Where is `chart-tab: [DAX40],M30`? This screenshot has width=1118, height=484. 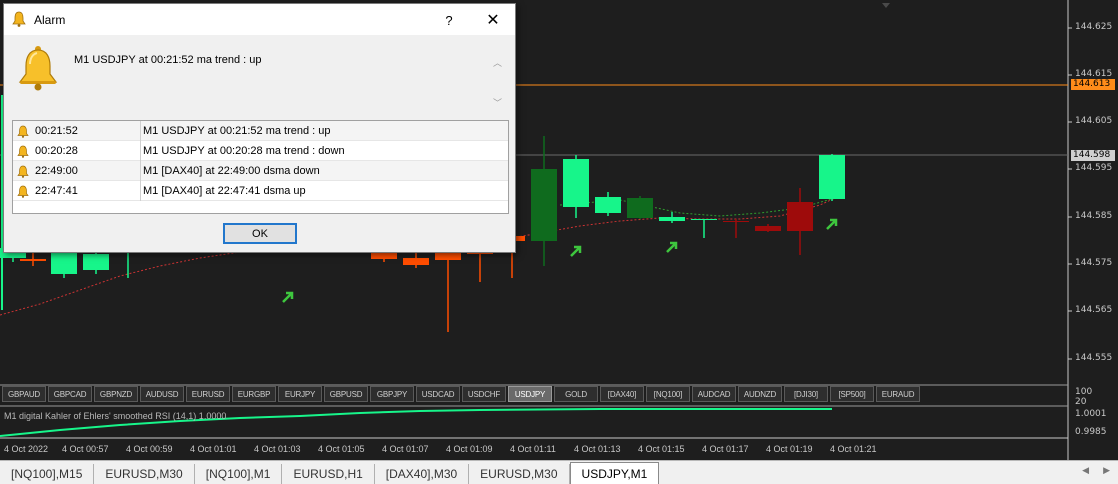
chart-tab: [DAX40],M30 is located at coordinates (422, 474).